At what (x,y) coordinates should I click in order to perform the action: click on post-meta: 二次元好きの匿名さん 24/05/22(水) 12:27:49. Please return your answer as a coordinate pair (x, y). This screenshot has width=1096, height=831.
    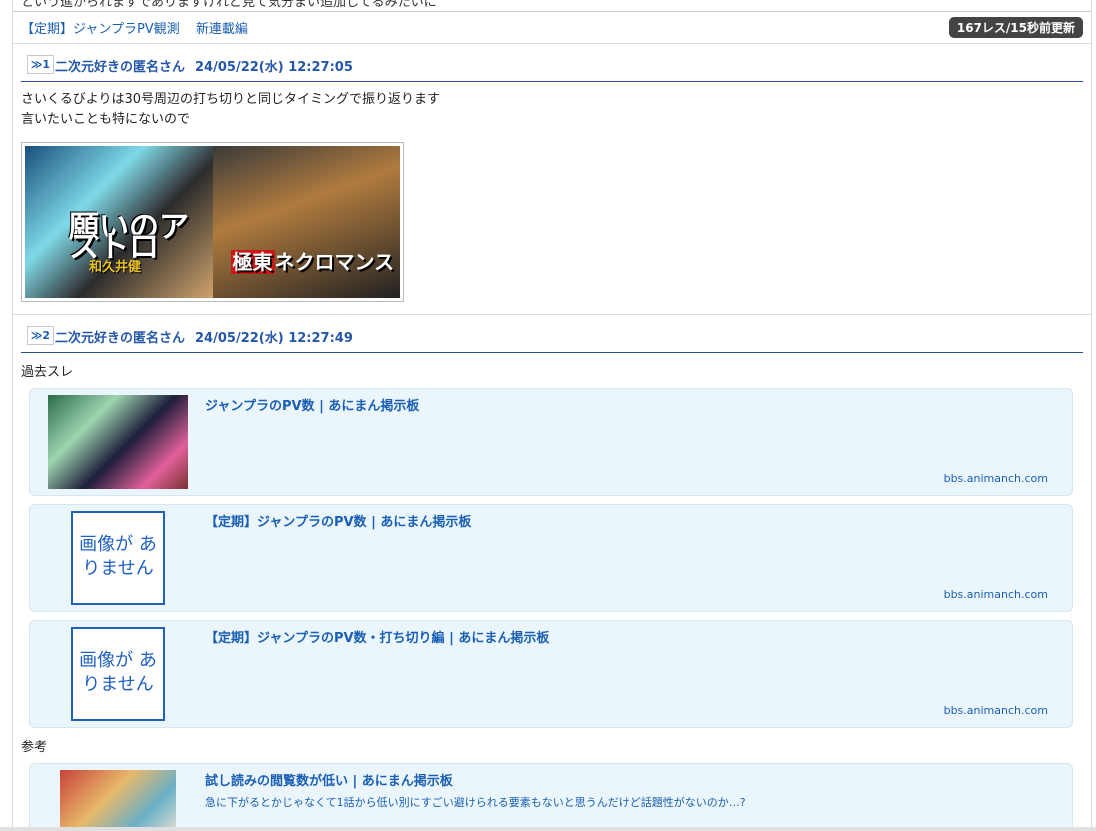
    Looking at the image, I should click on (204, 336).